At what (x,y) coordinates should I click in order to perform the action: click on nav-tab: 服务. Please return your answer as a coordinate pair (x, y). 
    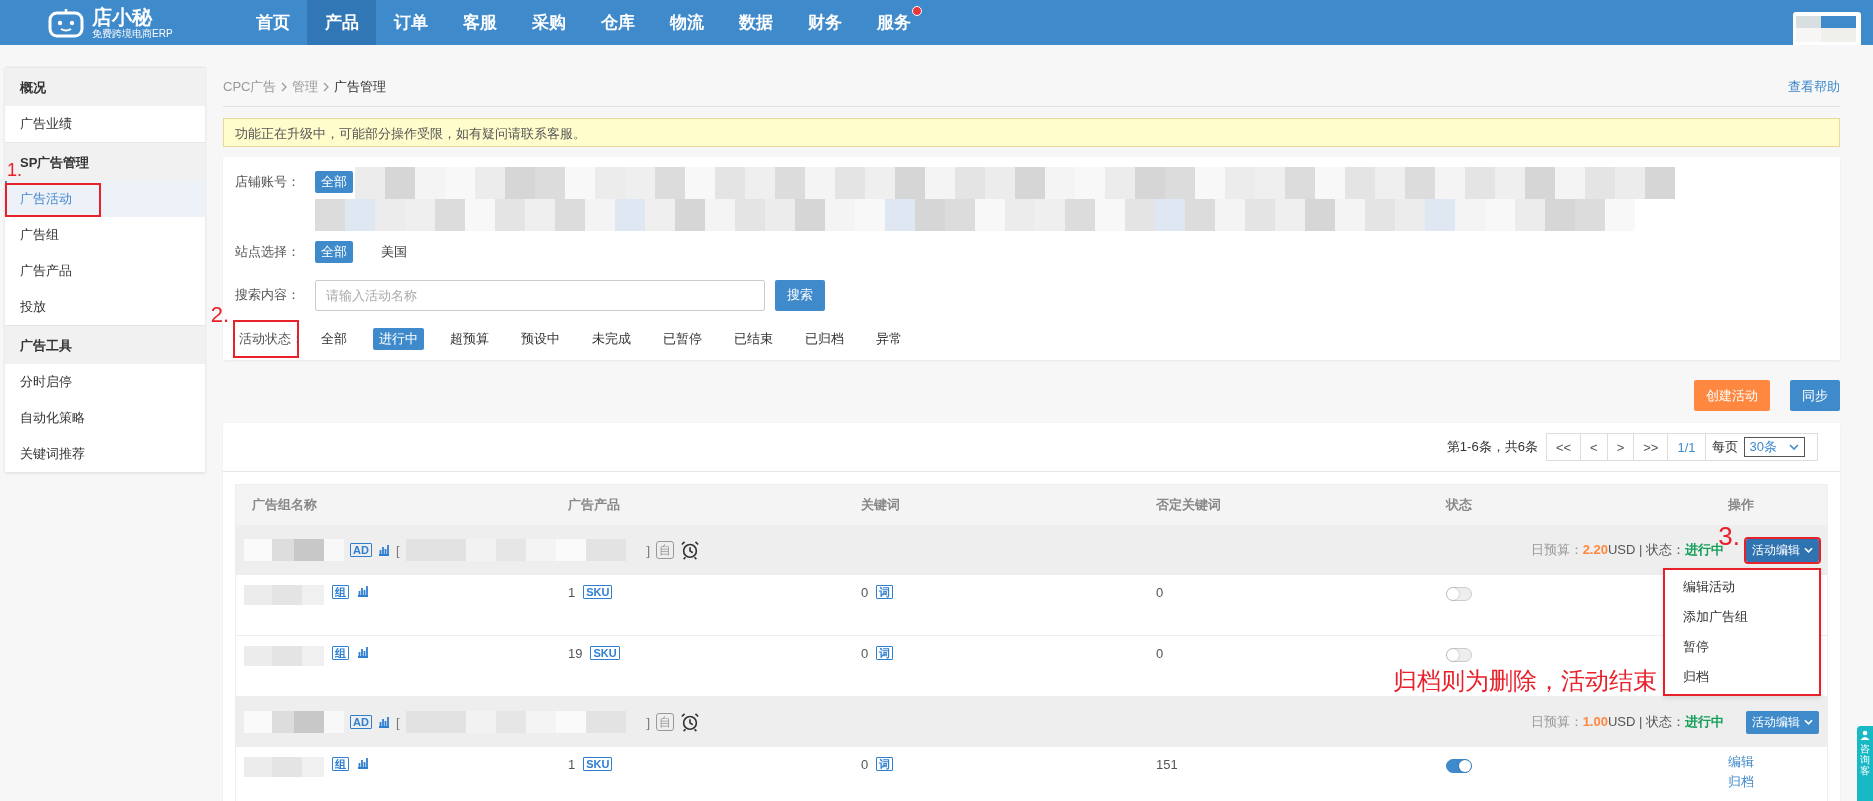
    Looking at the image, I should click on (893, 22).